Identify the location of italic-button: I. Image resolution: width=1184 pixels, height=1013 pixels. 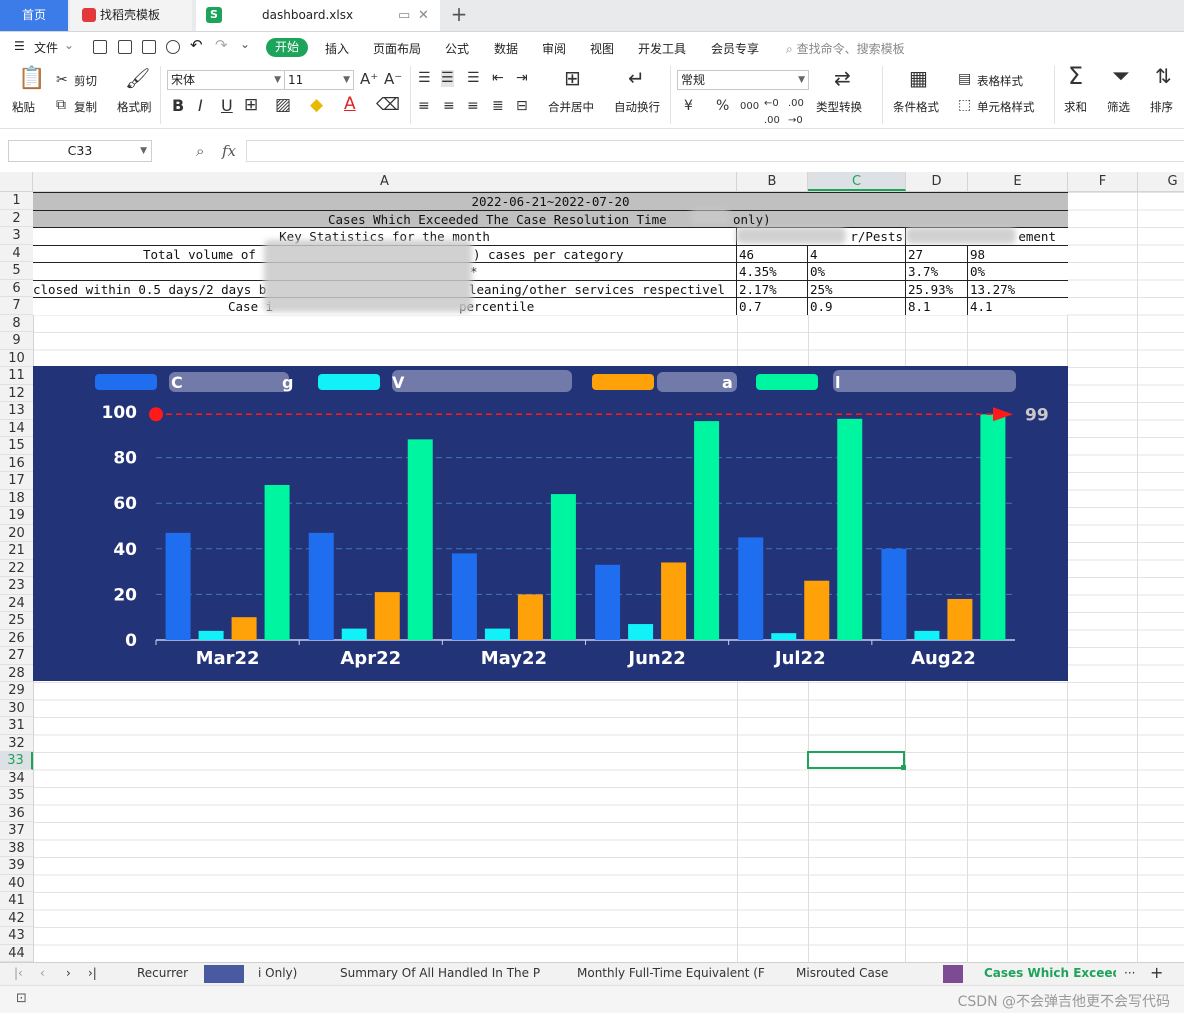
(200, 105).